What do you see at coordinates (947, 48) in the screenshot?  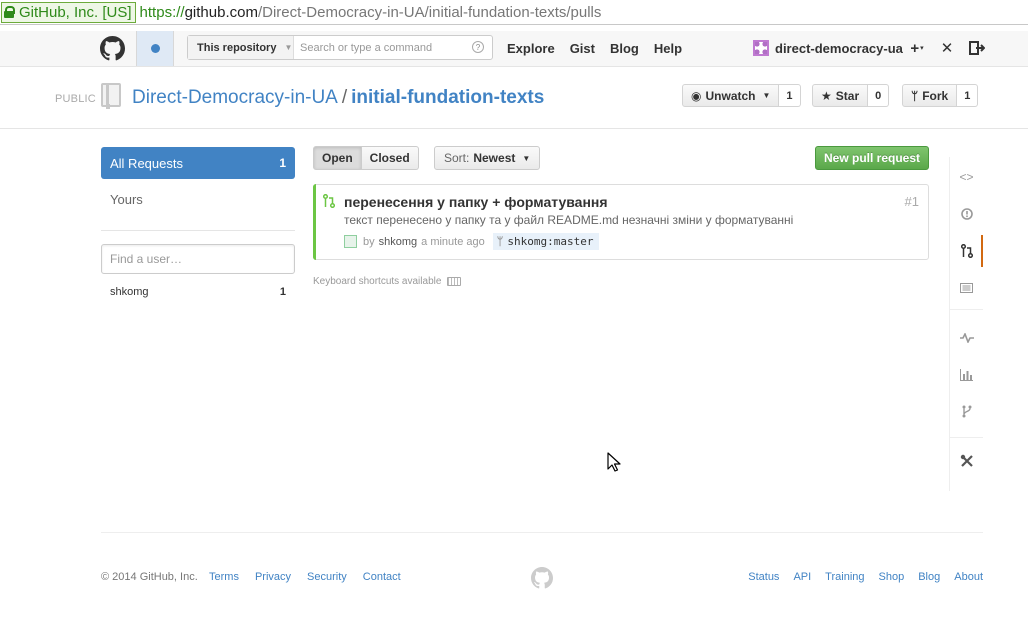 I see `tools-icon: ✕` at bounding box center [947, 48].